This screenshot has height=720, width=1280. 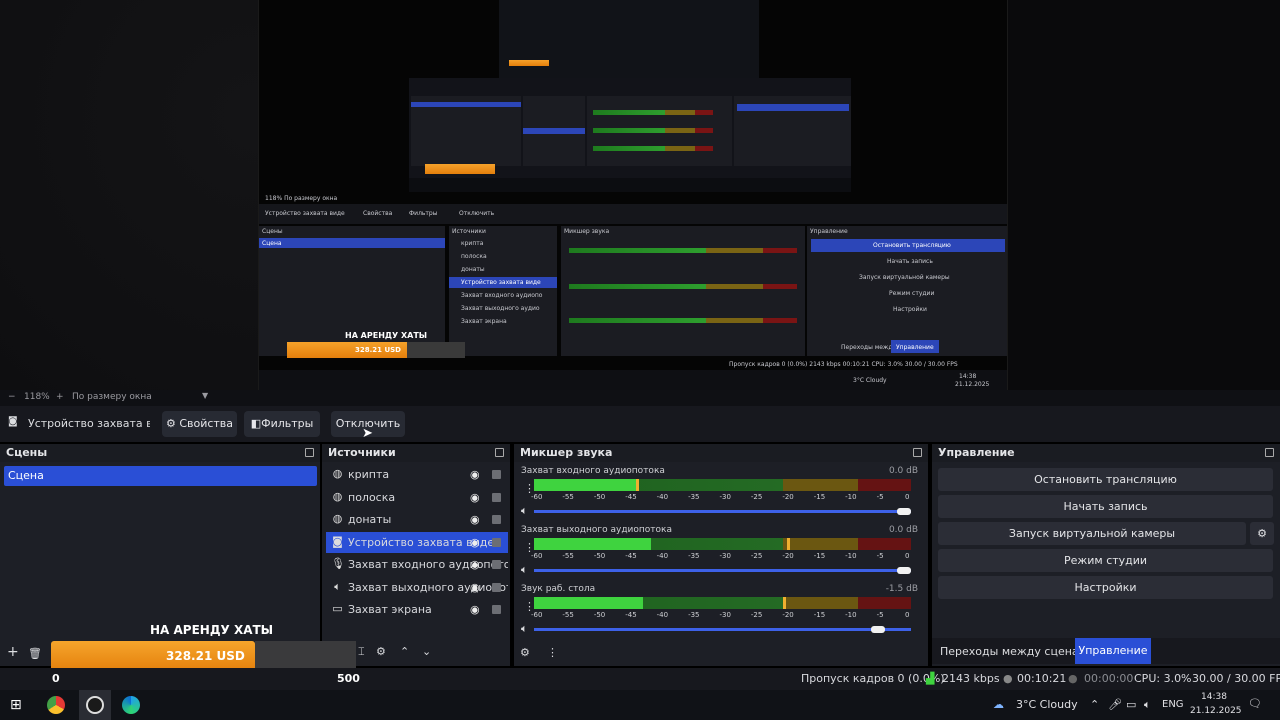 What do you see at coordinates (56, 705) in the screenshot?
I see `chrome-icon` at bounding box center [56, 705].